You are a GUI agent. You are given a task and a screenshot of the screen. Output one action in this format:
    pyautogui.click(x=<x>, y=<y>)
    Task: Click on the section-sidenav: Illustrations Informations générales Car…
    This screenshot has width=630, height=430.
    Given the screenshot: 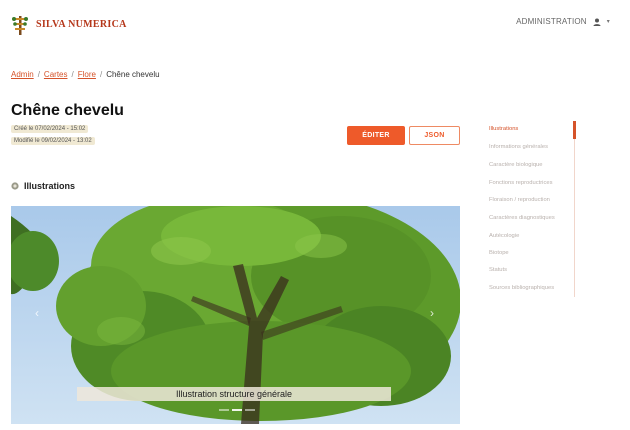 What is the action you would take?
    pyautogui.click(x=530, y=209)
    